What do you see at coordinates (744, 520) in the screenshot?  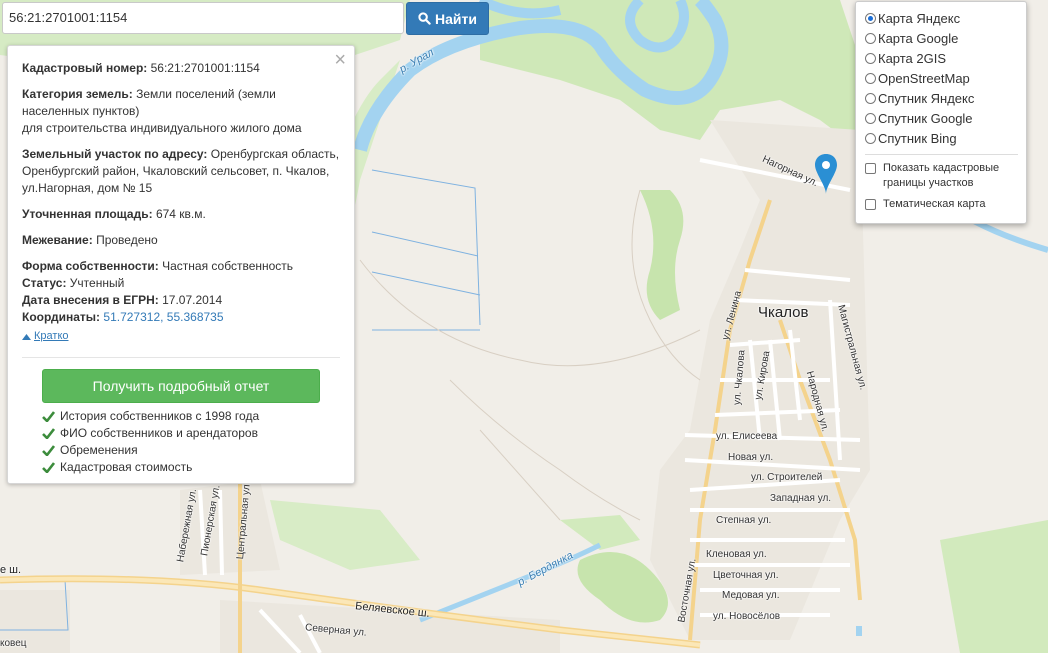 I see `street-label: Степная ул.` at bounding box center [744, 520].